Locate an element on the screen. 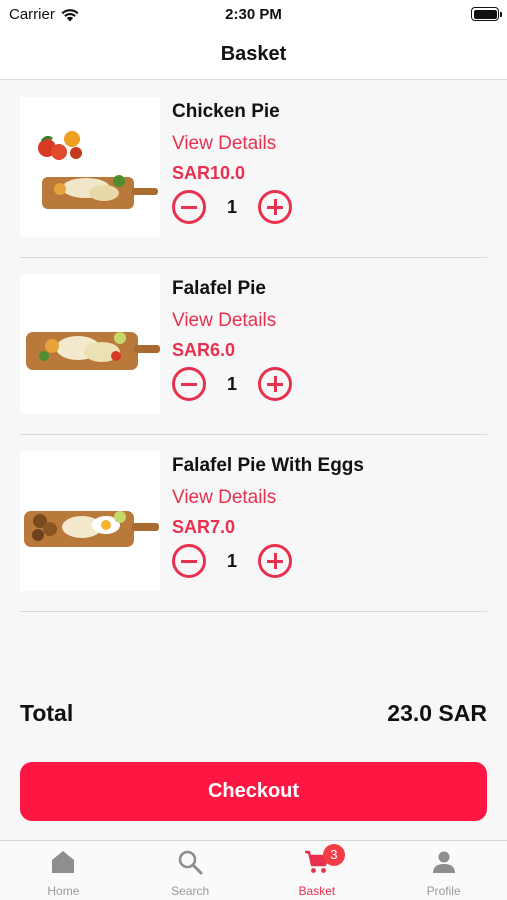  tab-search: Search is located at coordinates (190, 870).